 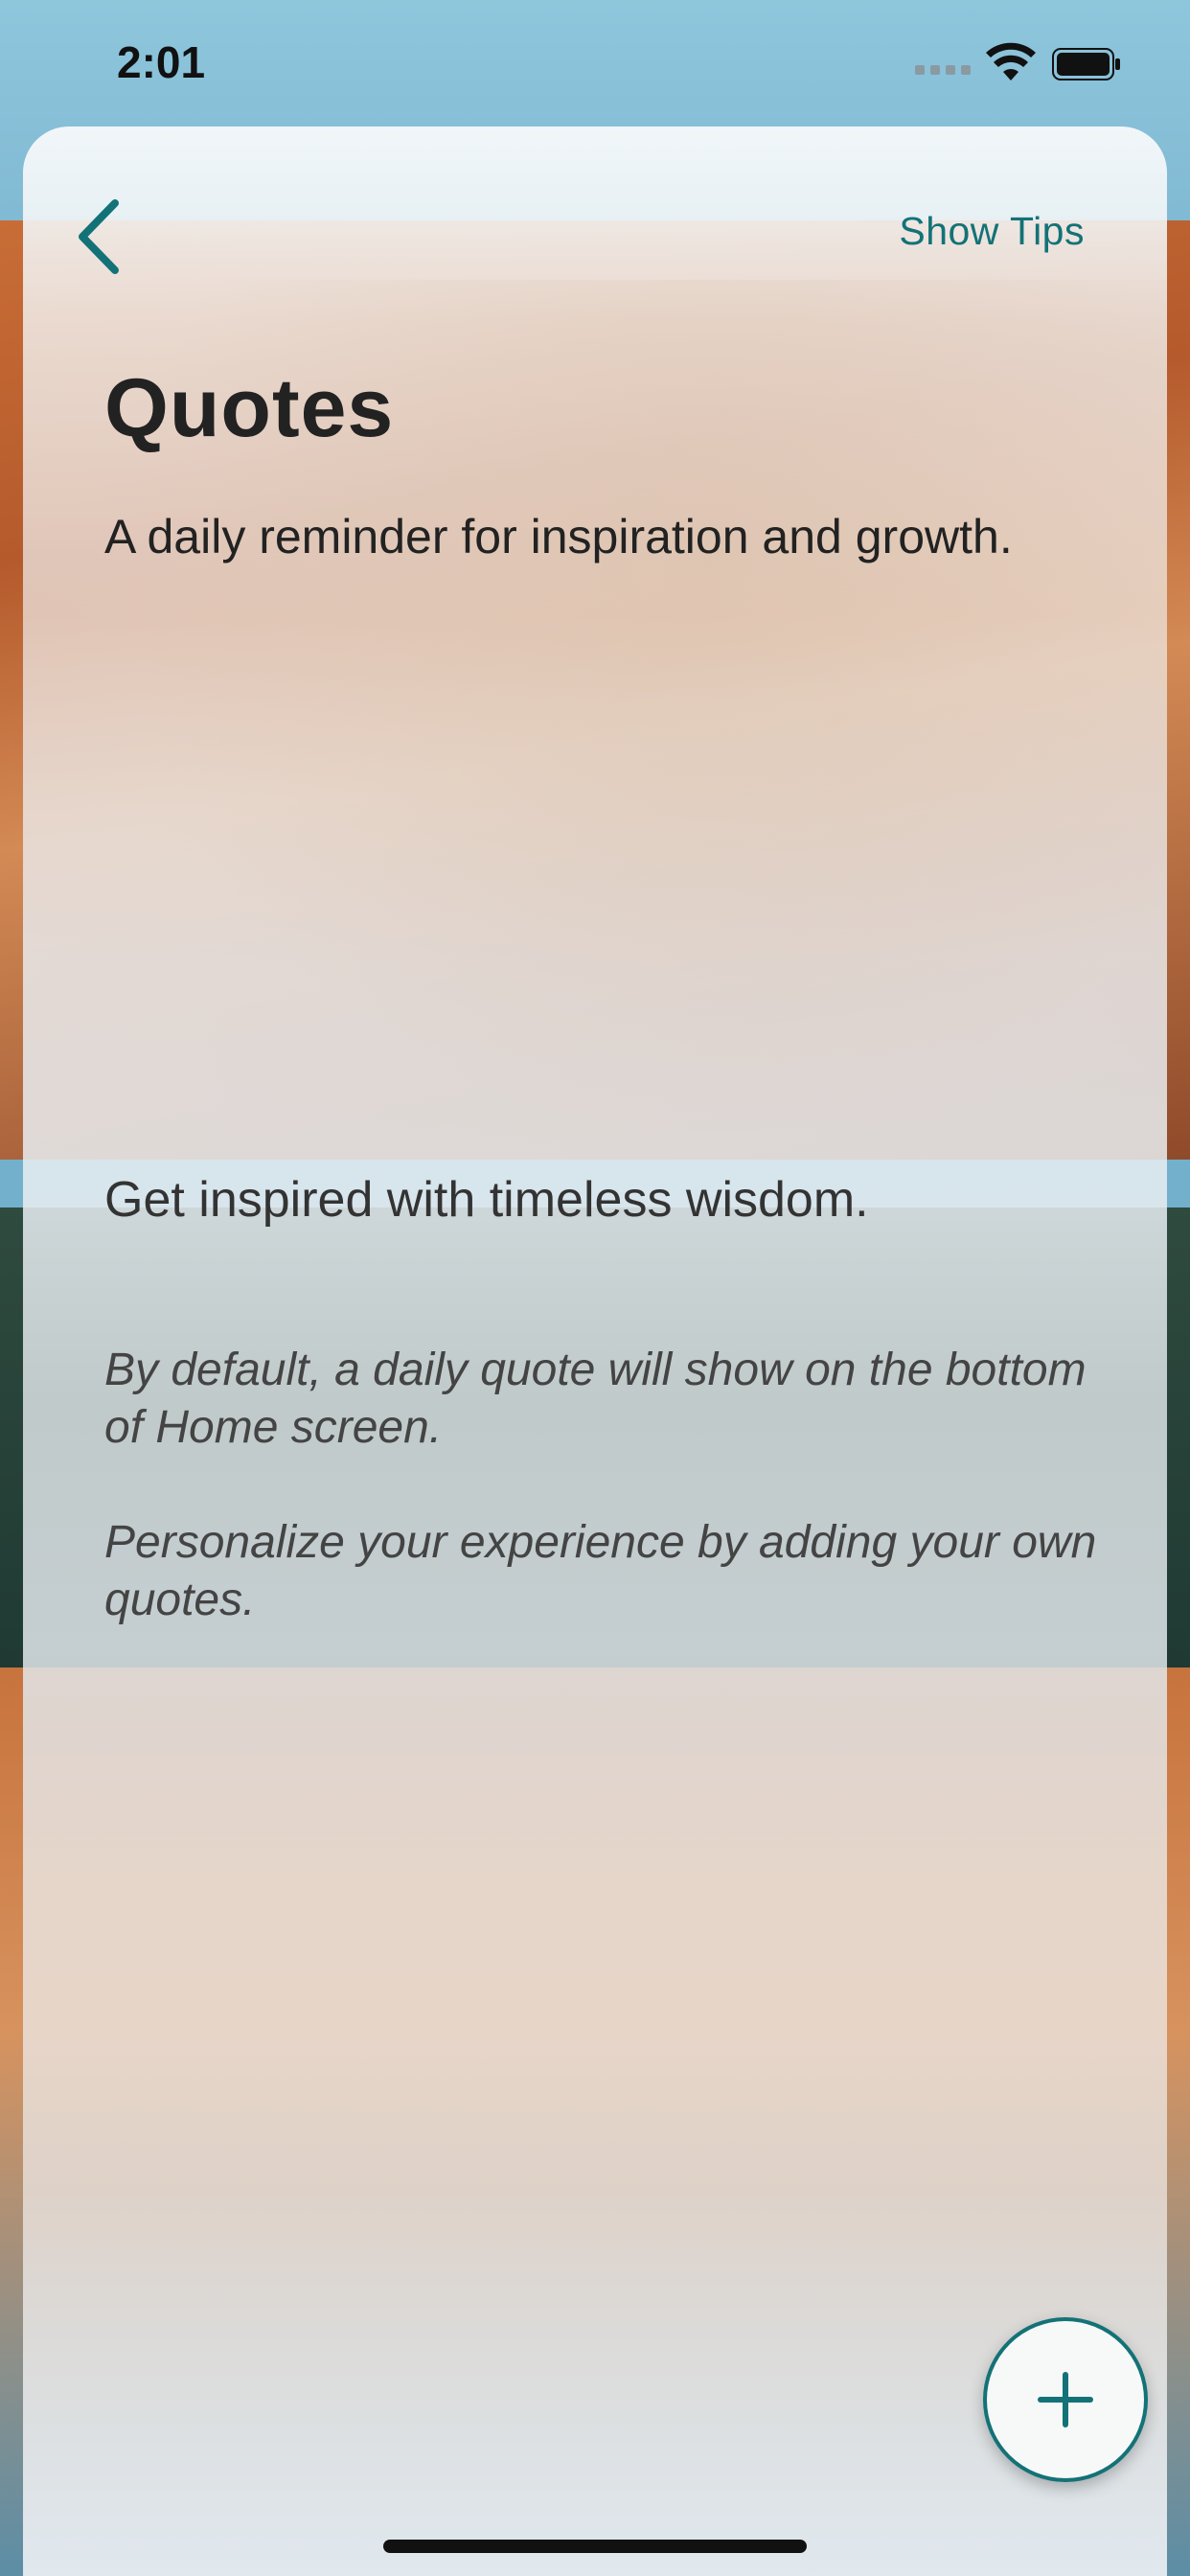 I want to click on cellular-signal-icon, so click(x=943, y=70).